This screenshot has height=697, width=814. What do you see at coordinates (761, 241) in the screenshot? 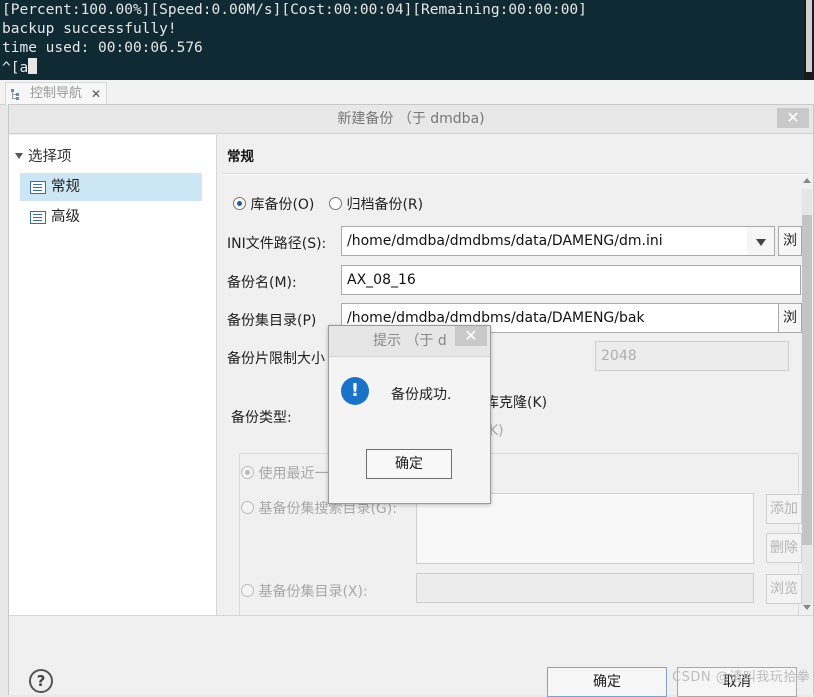
I see `ini-path-dropdown-icon` at bounding box center [761, 241].